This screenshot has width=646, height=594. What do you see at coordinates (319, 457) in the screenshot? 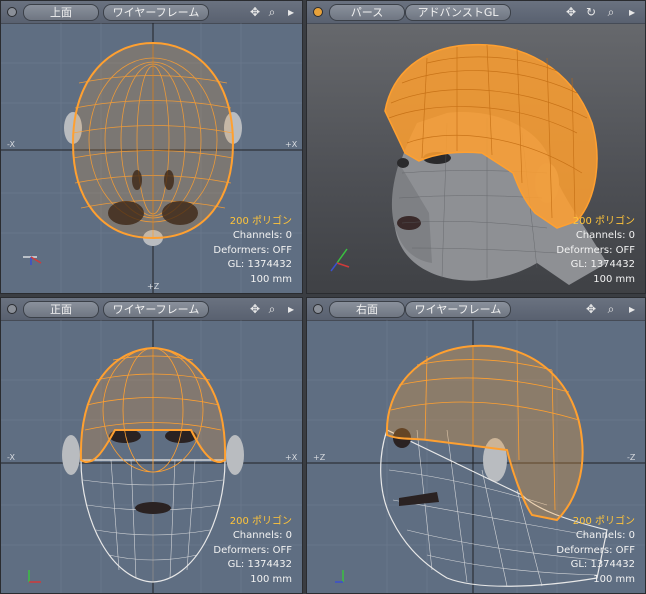
I see `axis-label-left: +Z` at bounding box center [319, 457].